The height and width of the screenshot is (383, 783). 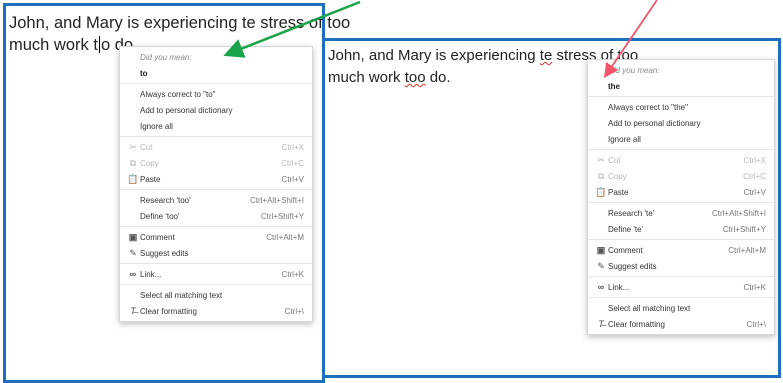 I want to click on always-correct-item: Always correct to "the", so click(x=681, y=107).